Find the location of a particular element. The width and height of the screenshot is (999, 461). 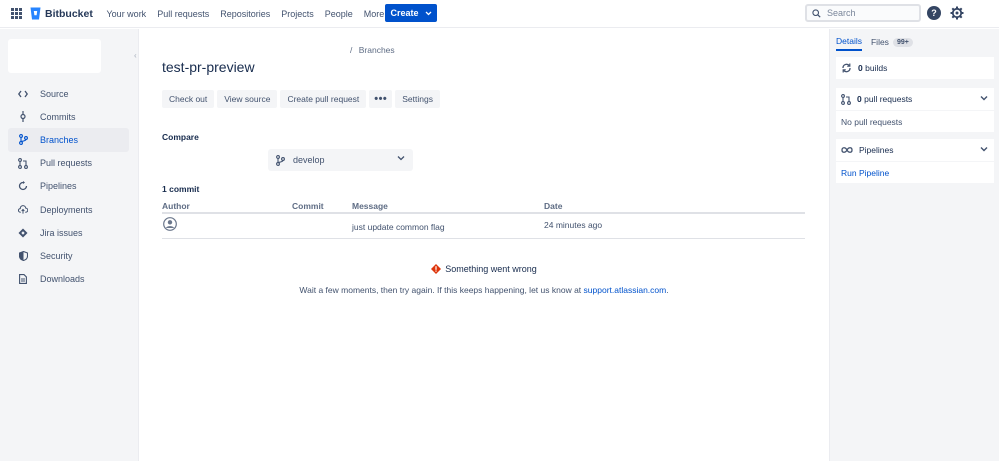

pull-requests-card: 0 pull requests No pull requests is located at coordinates (915, 110).